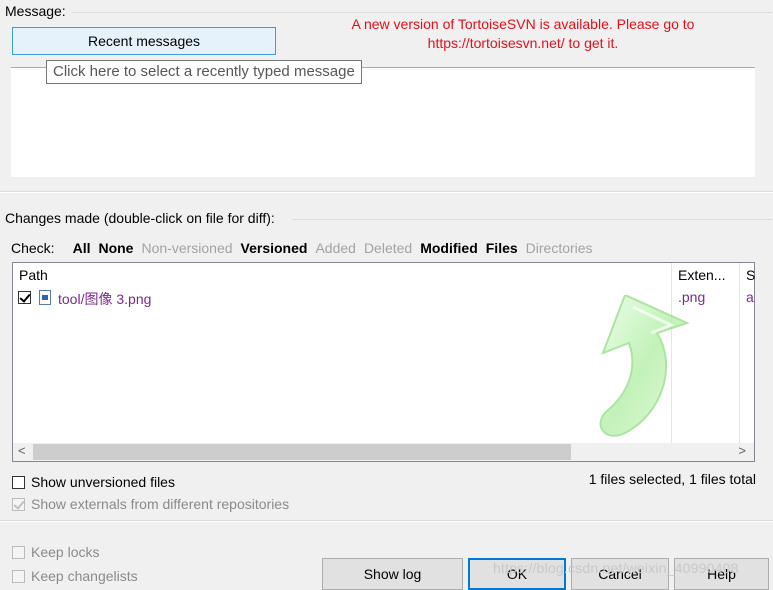 This screenshot has width=773, height=590. What do you see at coordinates (24, 297) in the screenshot?
I see `file-row-checkbox` at bounding box center [24, 297].